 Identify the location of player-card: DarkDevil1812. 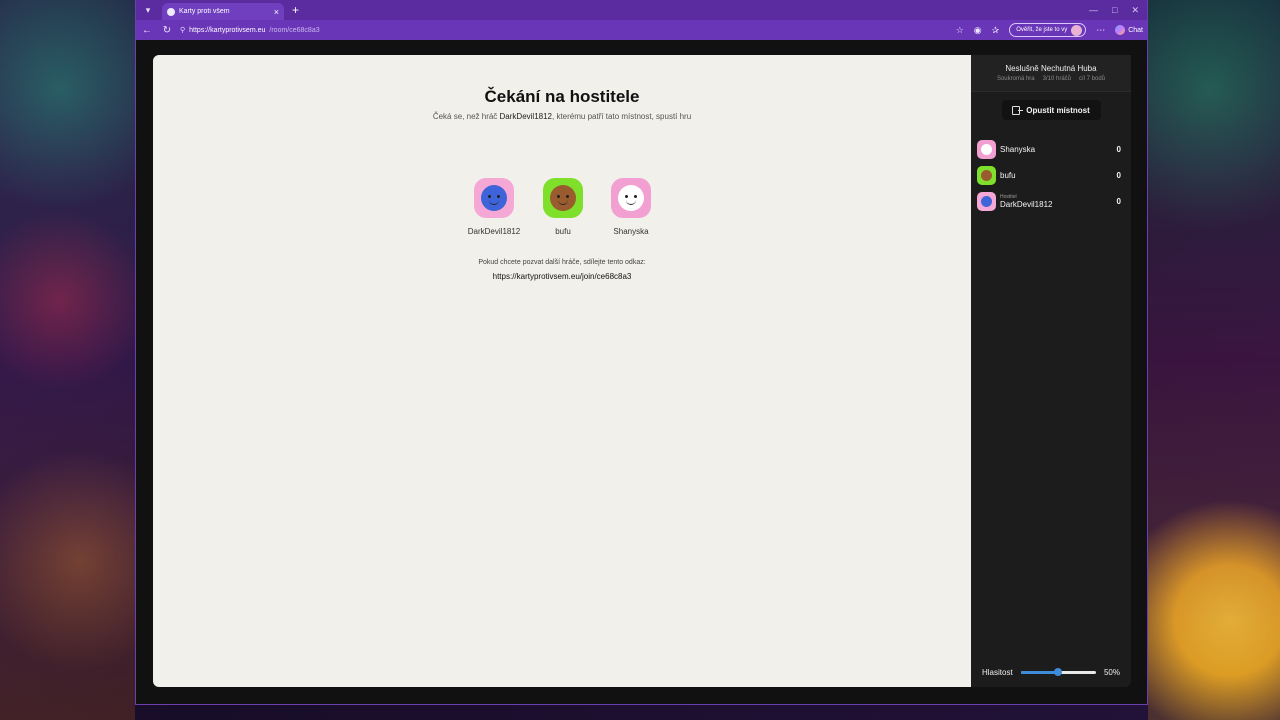
(494, 207).